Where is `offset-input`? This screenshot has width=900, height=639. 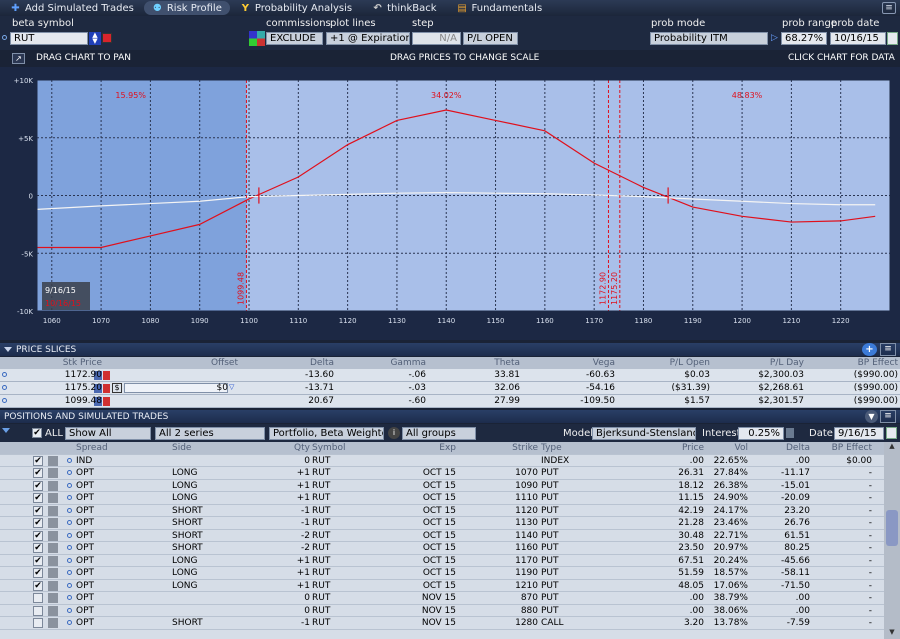 offset-input is located at coordinates (176, 388).